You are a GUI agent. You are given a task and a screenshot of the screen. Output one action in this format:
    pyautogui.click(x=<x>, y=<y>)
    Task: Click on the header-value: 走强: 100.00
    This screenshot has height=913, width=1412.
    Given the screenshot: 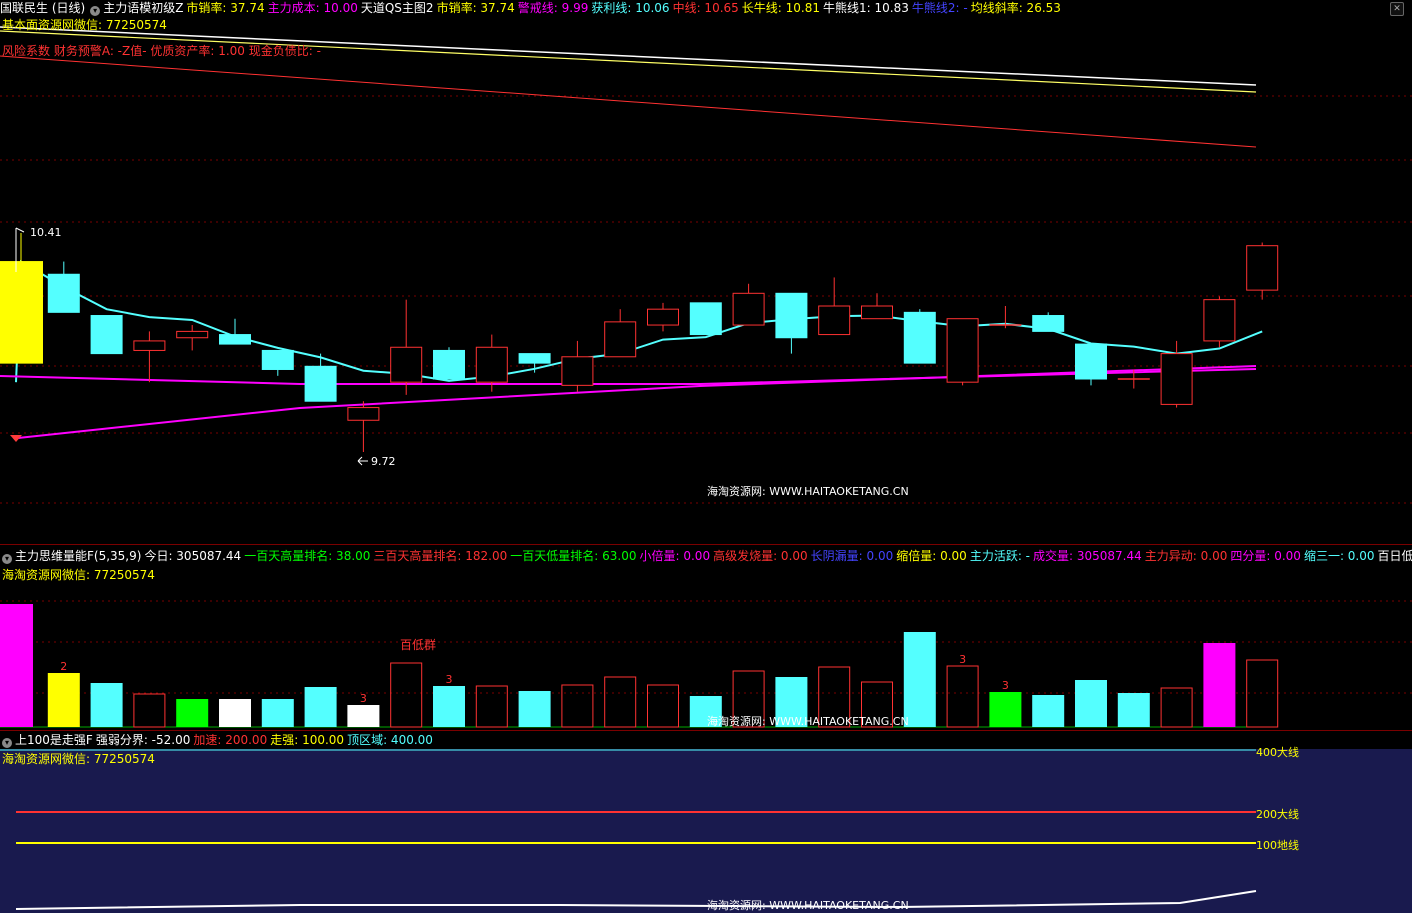 What is the action you would take?
    pyautogui.click(x=307, y=740)
    